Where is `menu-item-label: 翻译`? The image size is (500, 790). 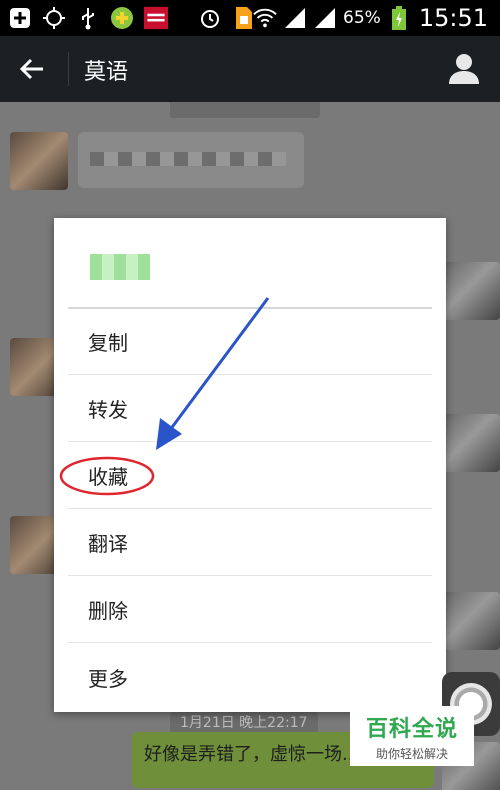 menu-item-label: 翻译 is located at coordinates (108, 544).